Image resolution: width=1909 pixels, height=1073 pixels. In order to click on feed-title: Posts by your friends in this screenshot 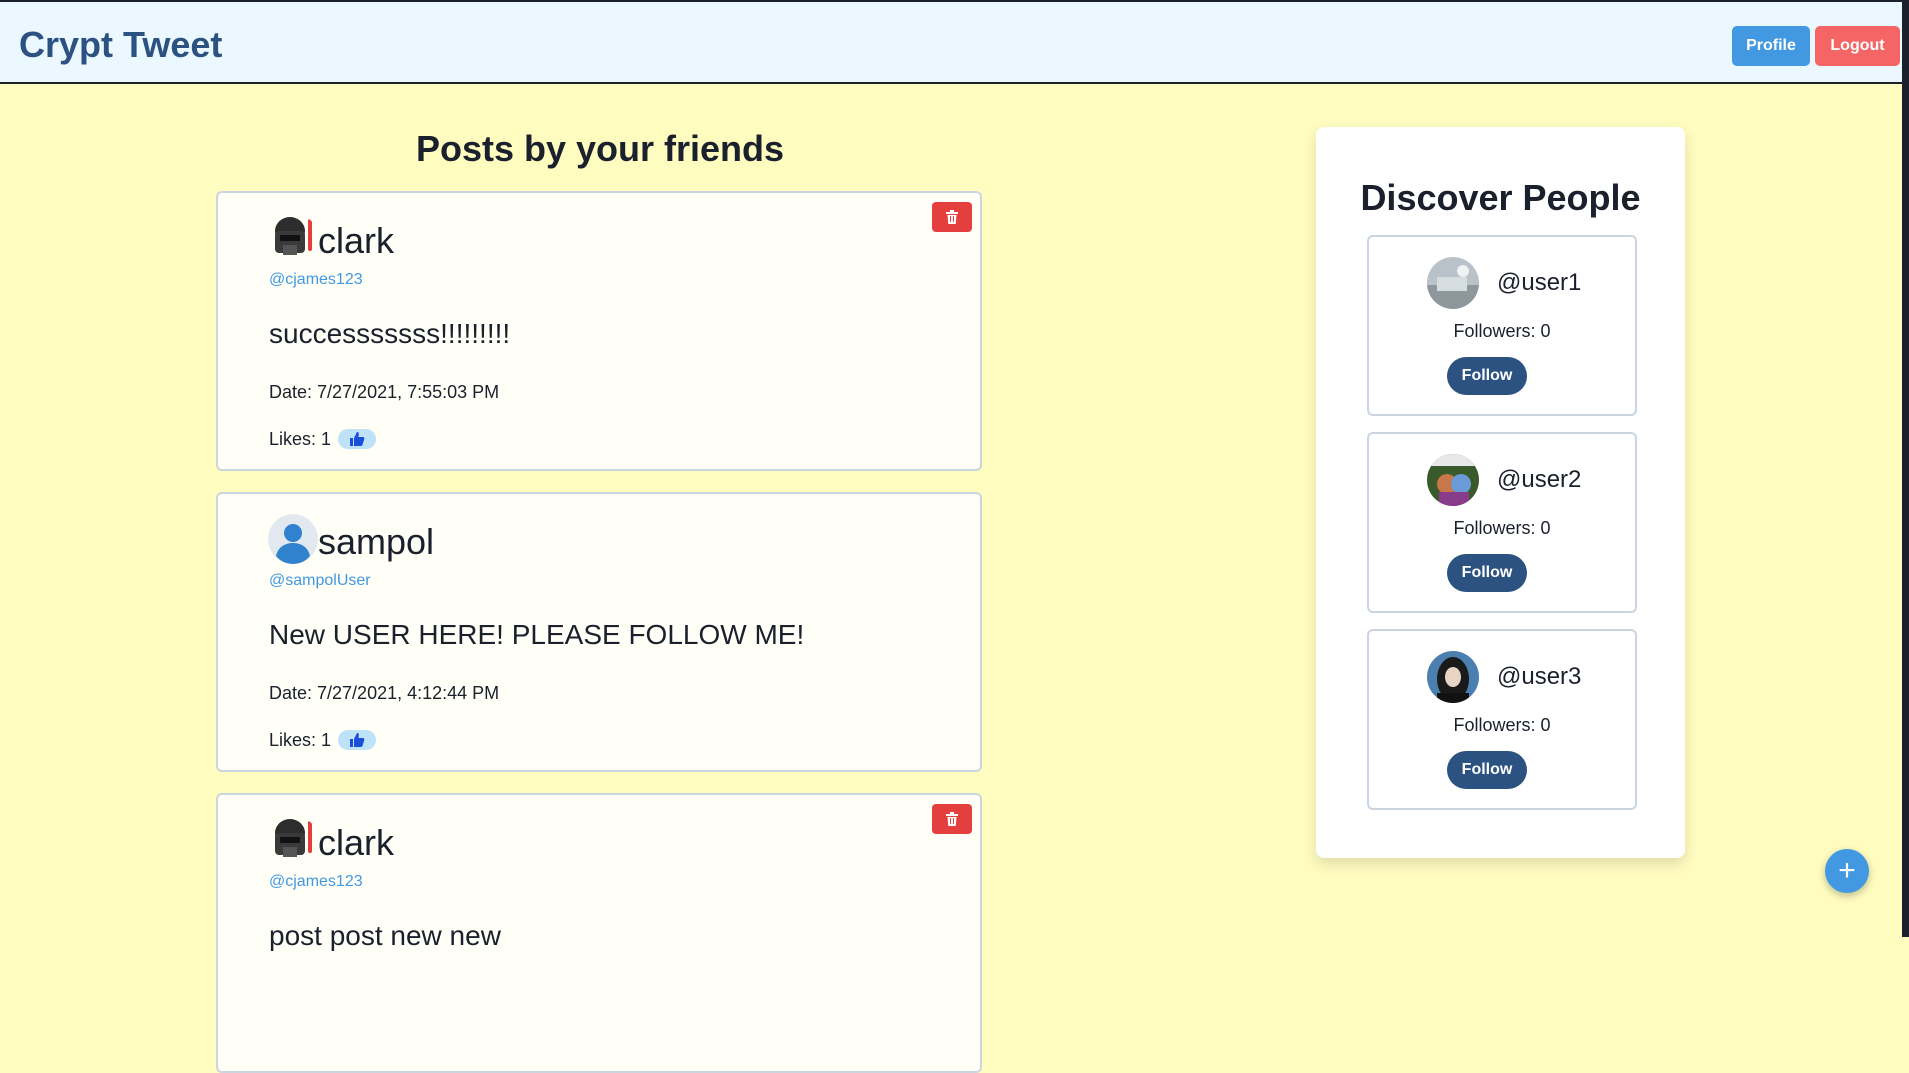, I will do `click(600, 148)`.